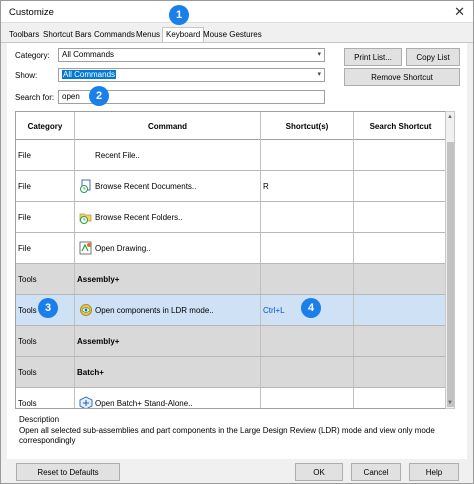  What do you see at coordinates (376, 472) in the screenshot?
I see `cancel-button: Cancel` at bounding box center [376, 472].